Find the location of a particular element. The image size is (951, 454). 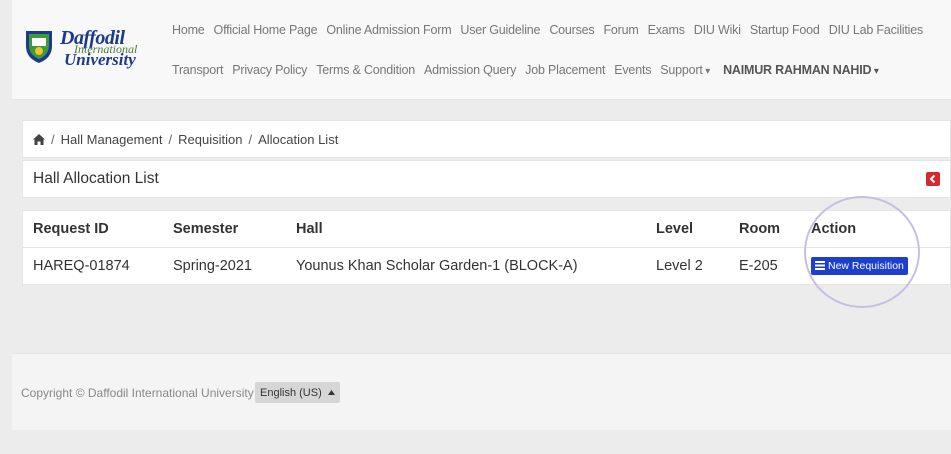

header-hall: Hall is located at coordinates (466, 229).